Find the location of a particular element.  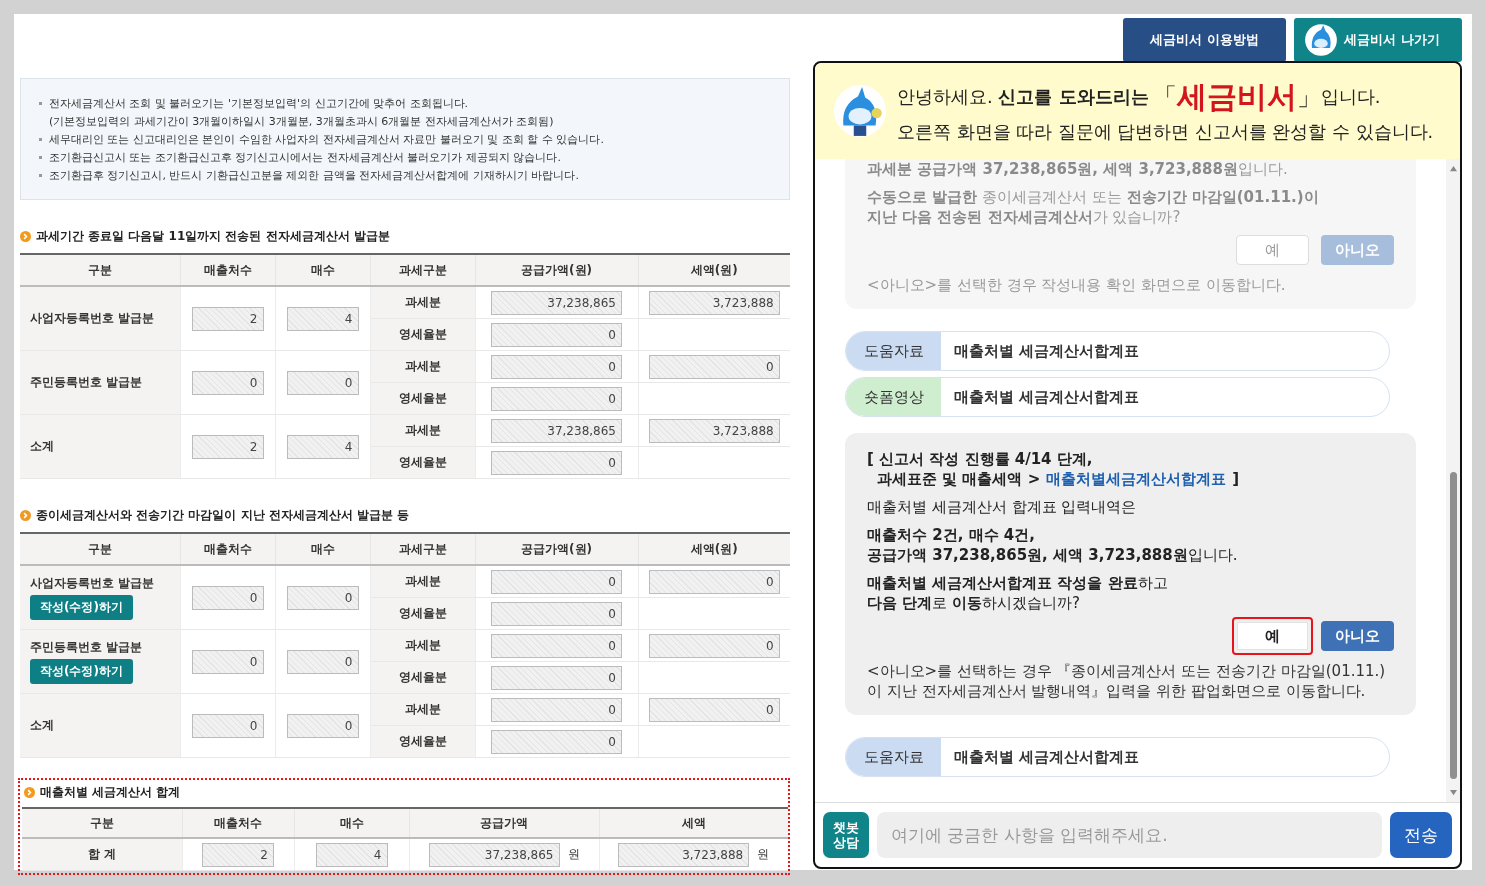

row-label: 주민등록번호 발급분 is located at coordinates (87, 647).